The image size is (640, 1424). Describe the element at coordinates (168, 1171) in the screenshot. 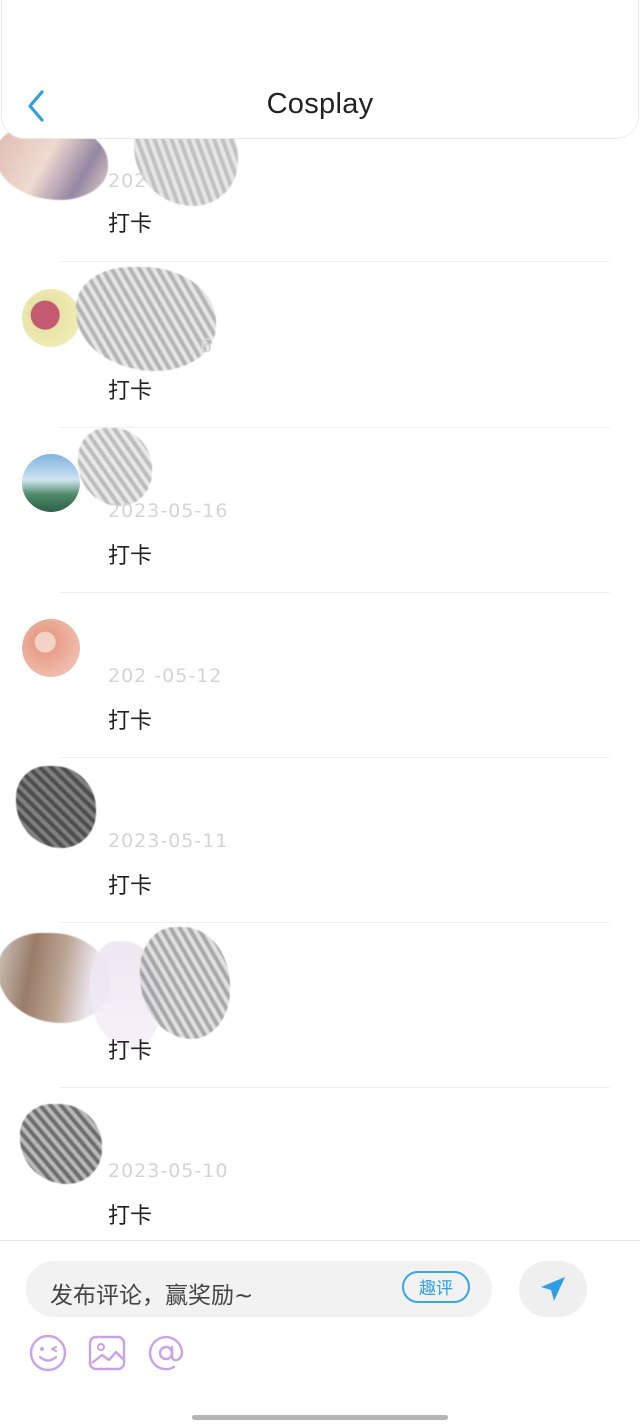

I see `comment-date: 2023-05-10` at that location.